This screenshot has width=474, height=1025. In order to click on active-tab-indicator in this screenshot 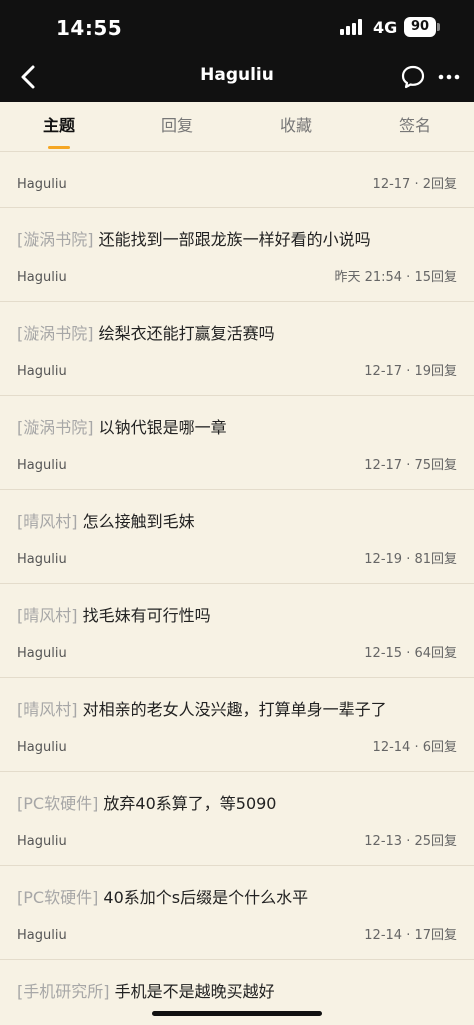, I will do `click(59, 147)`.